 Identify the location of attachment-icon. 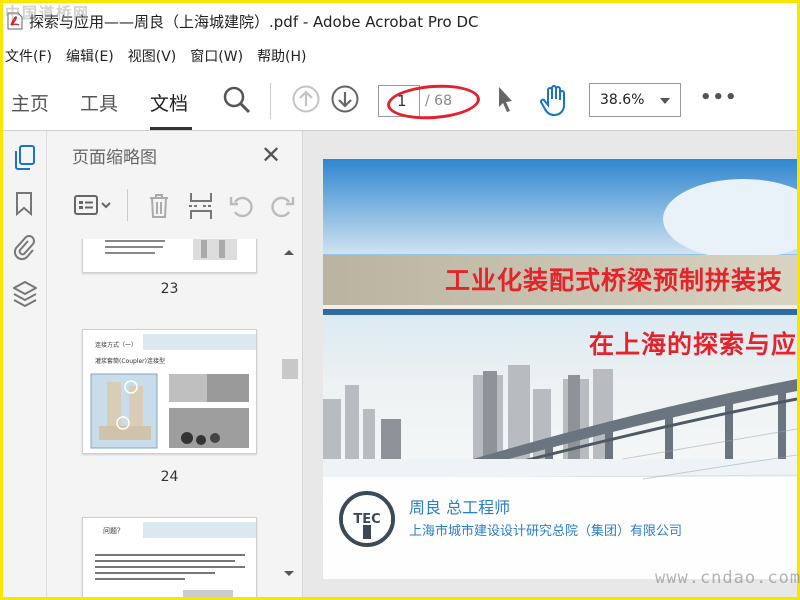
(24, 249).